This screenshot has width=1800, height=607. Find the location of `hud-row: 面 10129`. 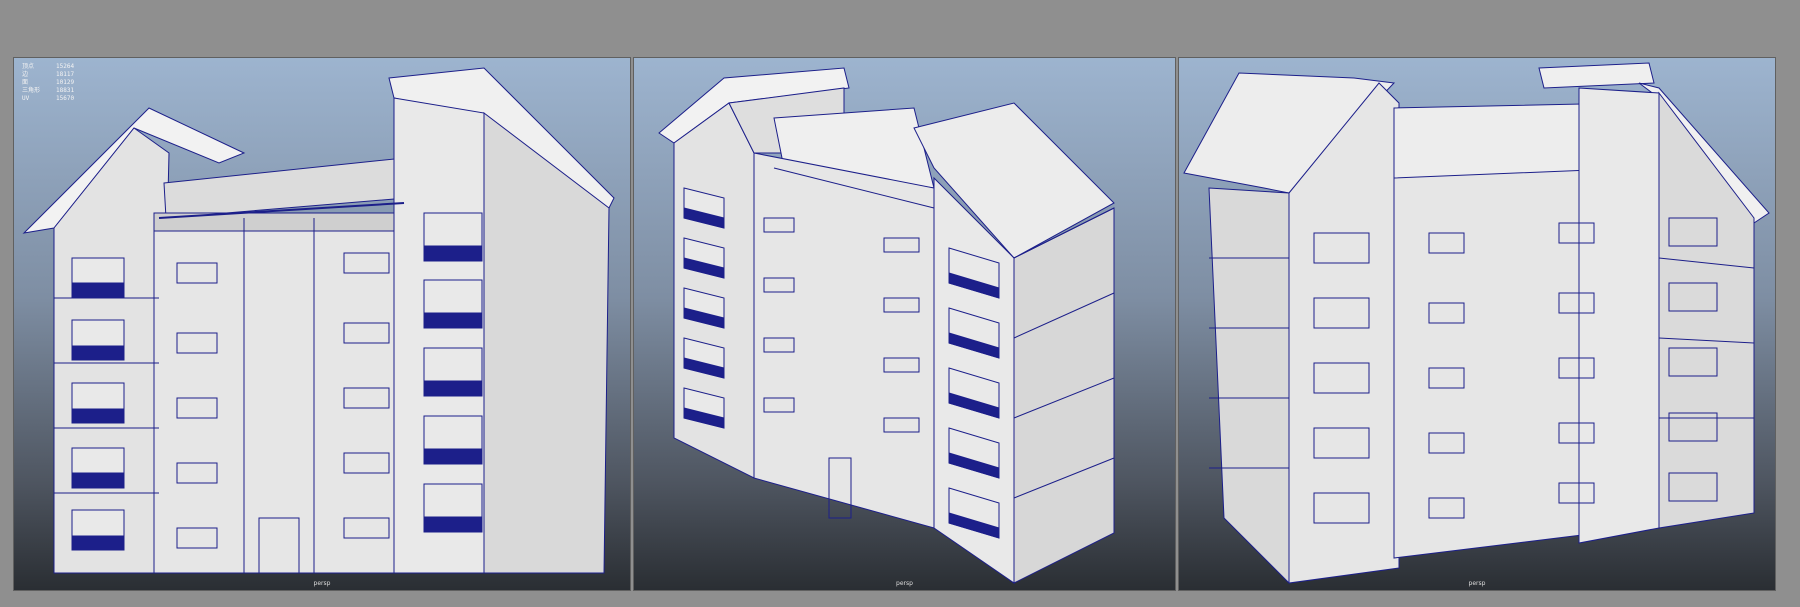

hud-row: 面 10129 is located at coordinates (48, 82).